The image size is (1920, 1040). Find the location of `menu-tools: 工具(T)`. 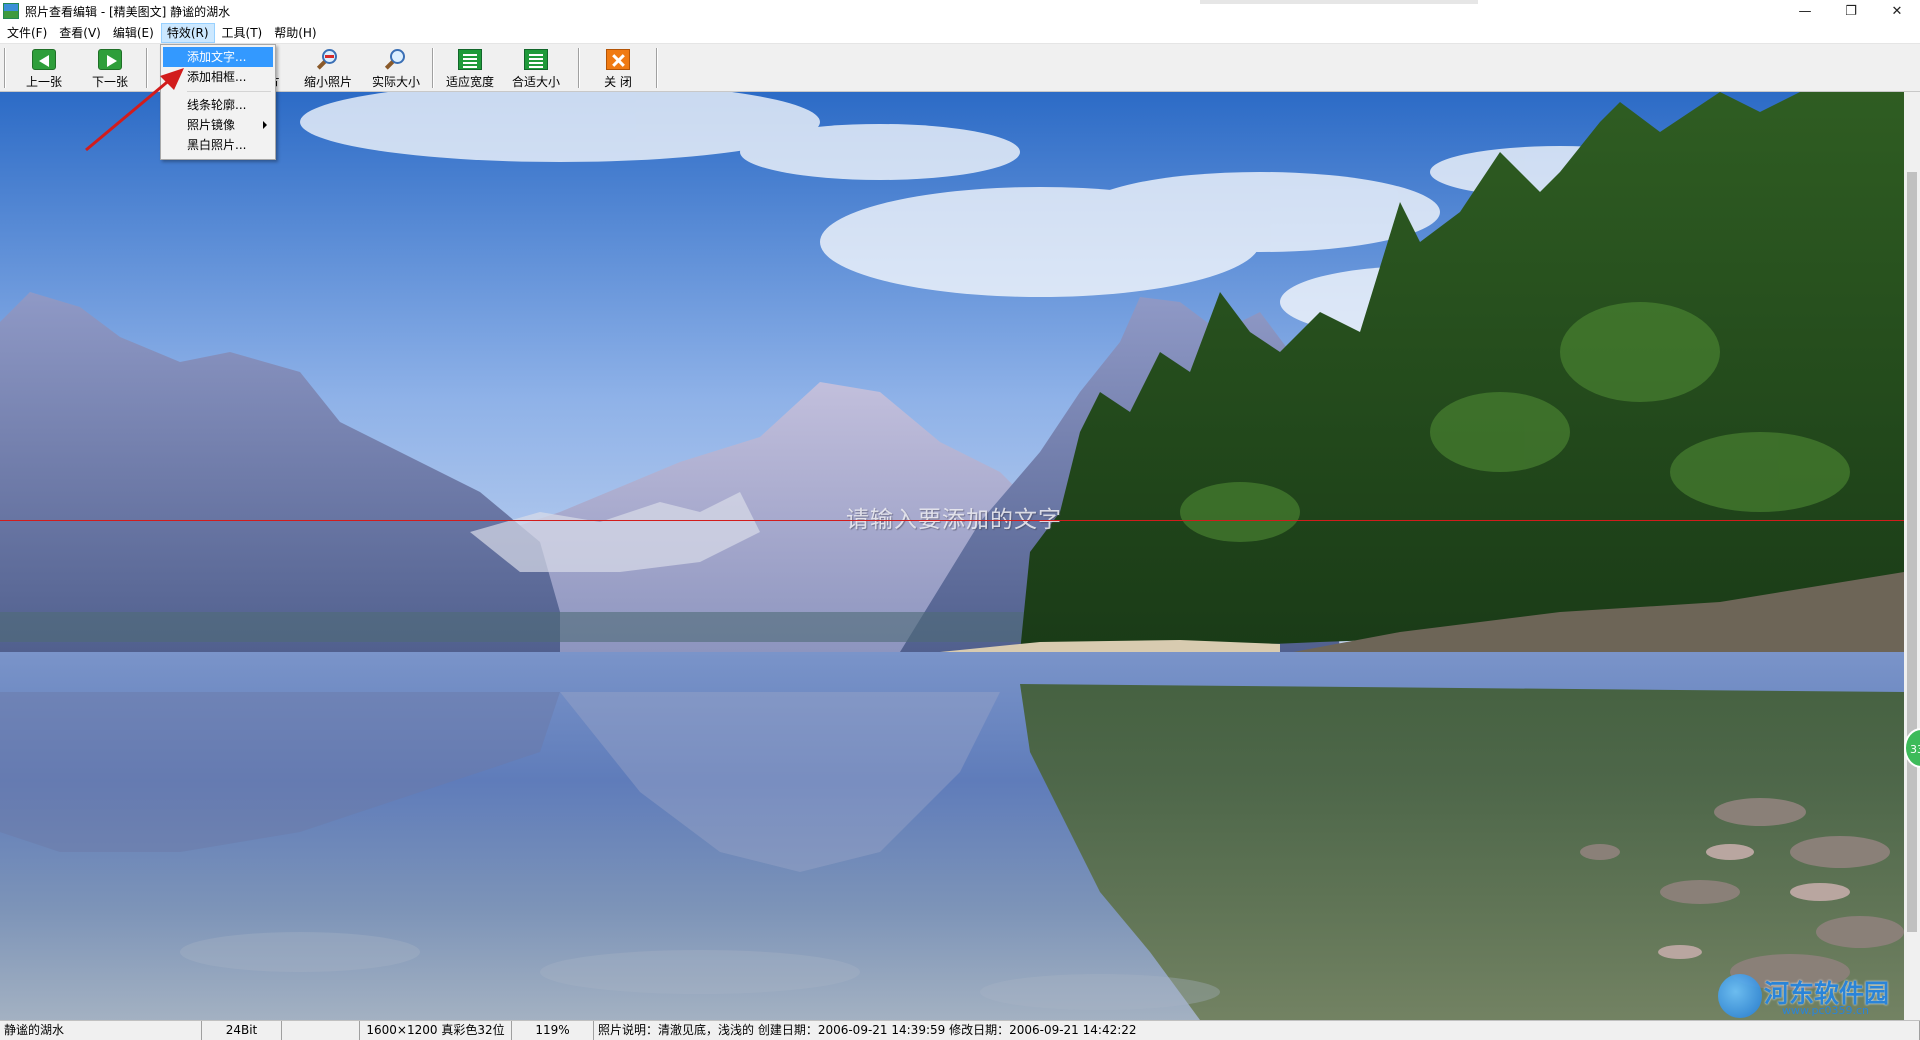

menu-tools: 工具(T) is located at coordinates (242, 33).